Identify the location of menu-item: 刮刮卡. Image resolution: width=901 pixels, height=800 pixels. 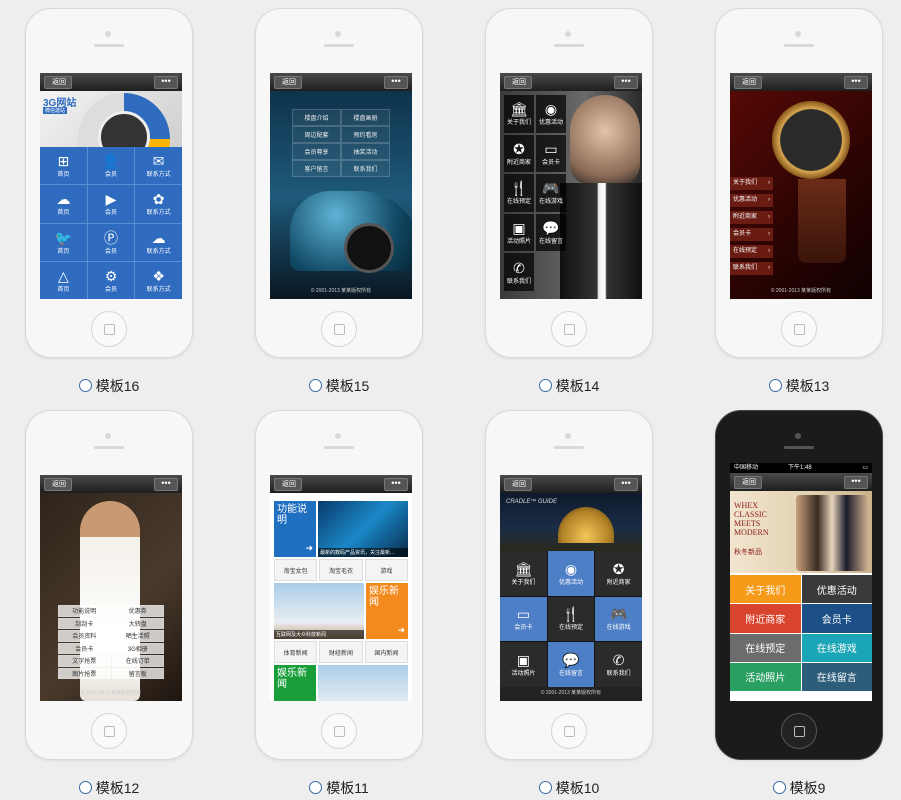
(84, 623).